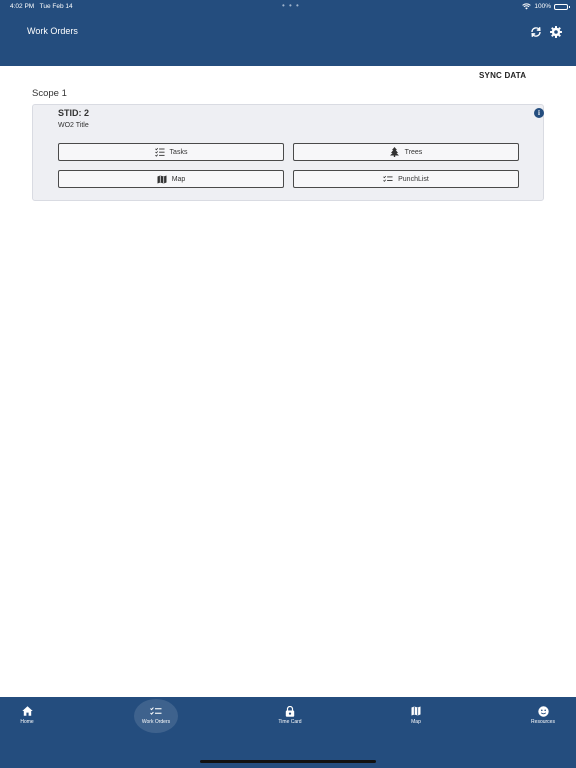 The width and height of the screenshot is (576, 768). I want to click on punchlist-button: PunchList, so click(406, 179).